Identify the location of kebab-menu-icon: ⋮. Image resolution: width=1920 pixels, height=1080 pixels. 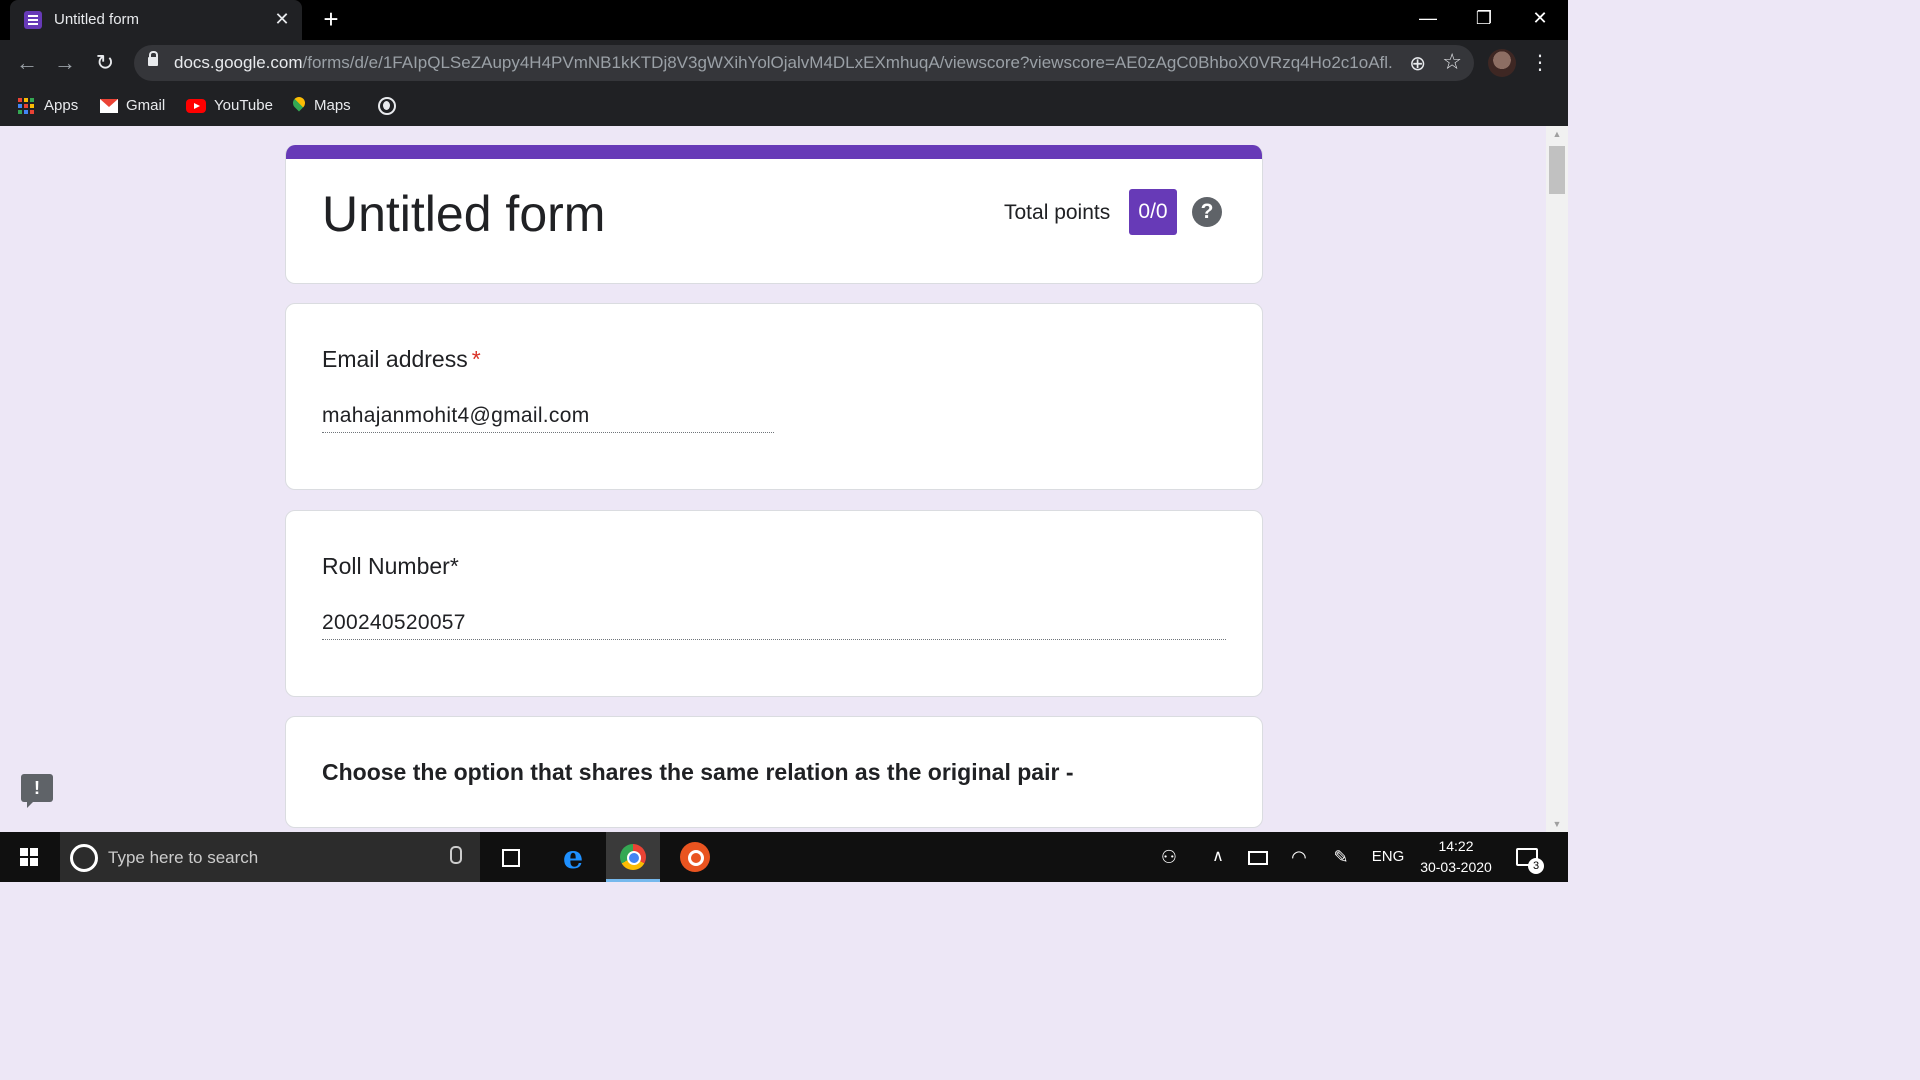
(1540, 63).